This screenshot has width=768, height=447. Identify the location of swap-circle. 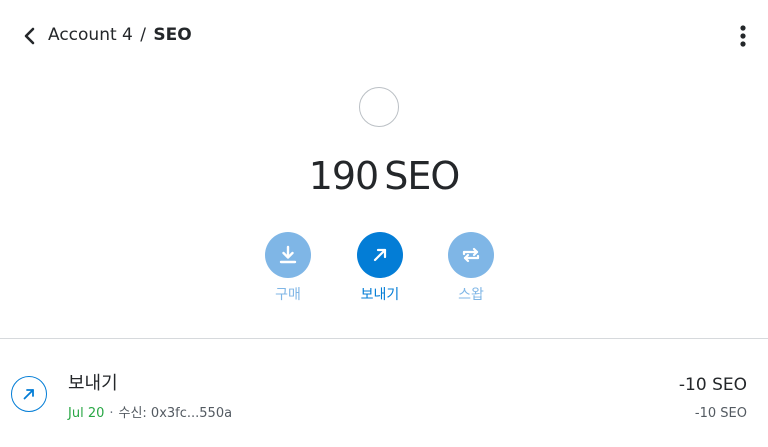
(471, 255).